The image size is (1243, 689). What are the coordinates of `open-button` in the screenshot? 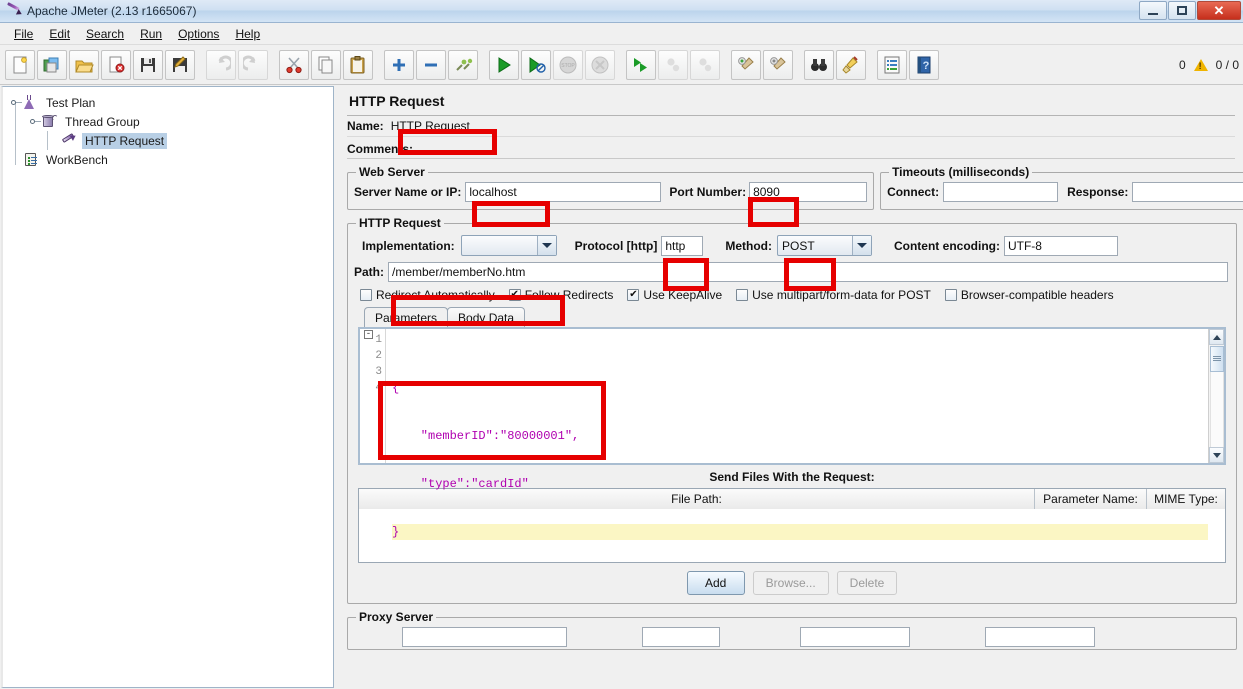 It's located at (84, 64).